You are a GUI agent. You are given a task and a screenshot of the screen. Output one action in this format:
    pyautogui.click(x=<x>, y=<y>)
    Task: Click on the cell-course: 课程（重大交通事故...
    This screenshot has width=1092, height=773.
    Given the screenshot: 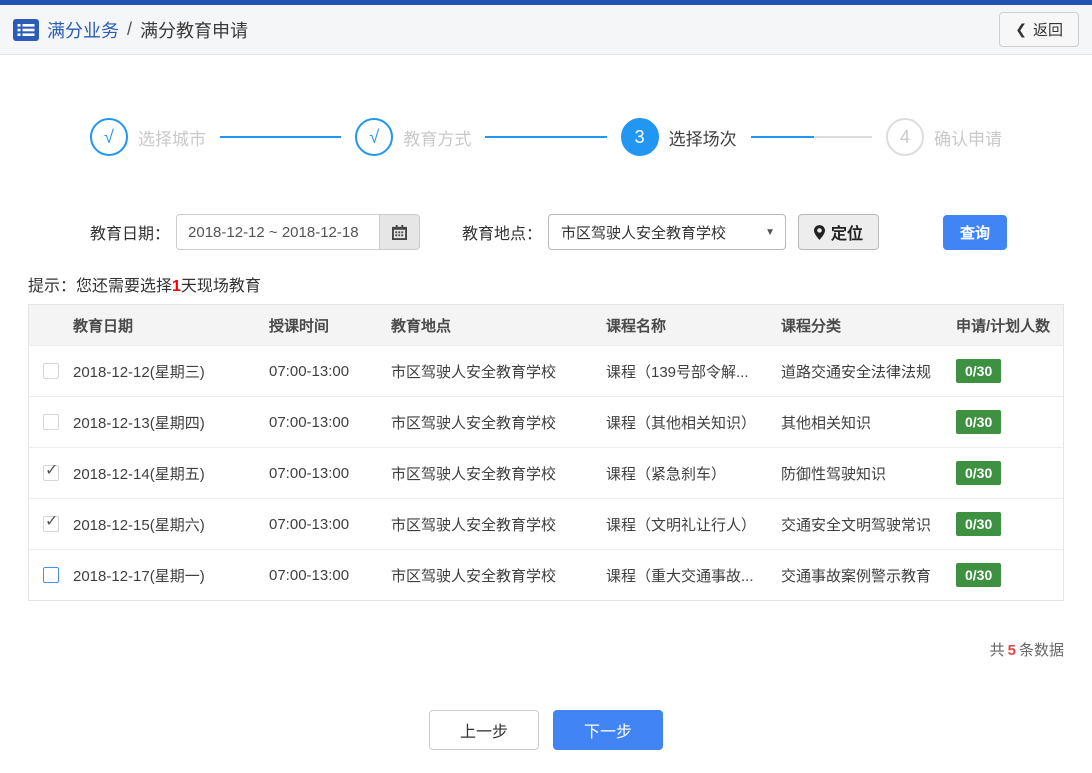 What is the action you would take?
    pyautogui.click(x=680, y=576)
    